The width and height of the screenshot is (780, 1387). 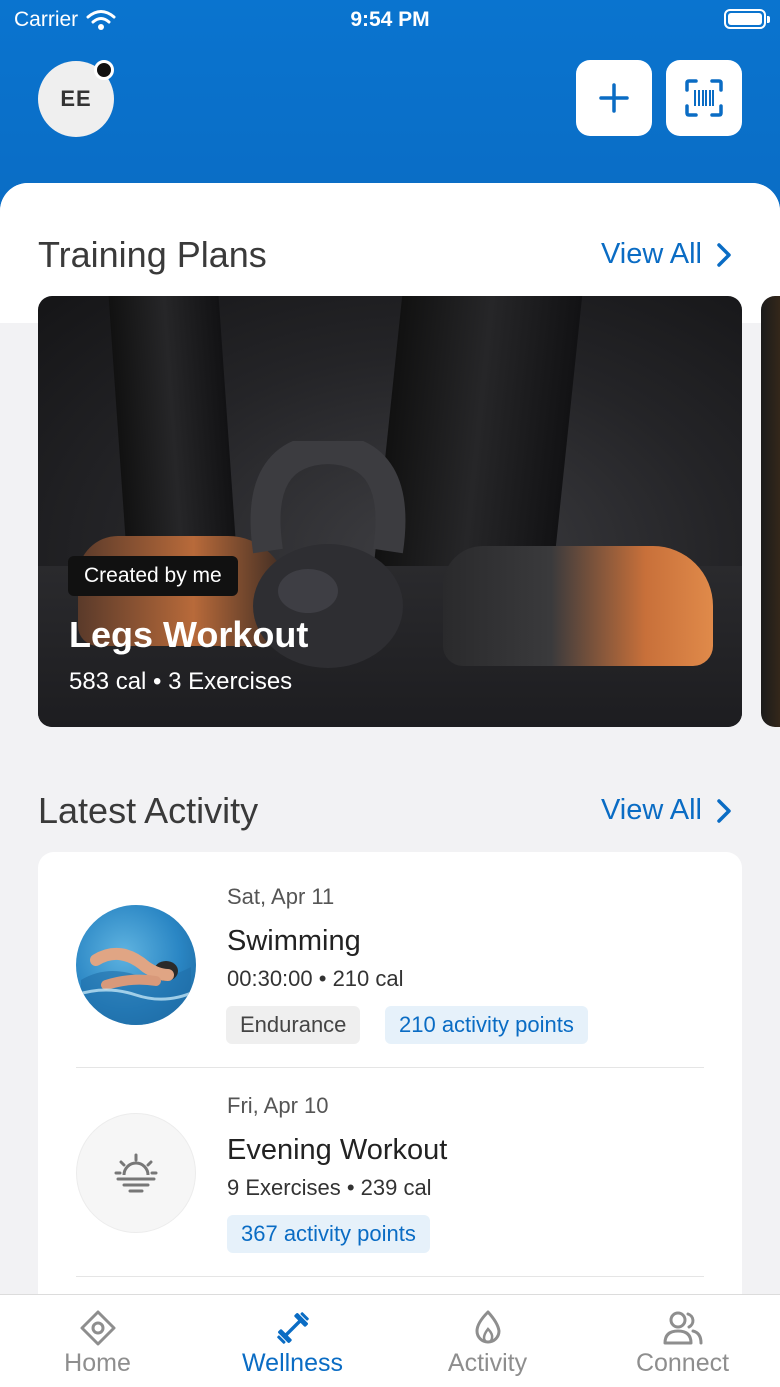 What do you see at coordinates (104, 70) in the screenshot?
I see `notification-dot` at bounding box center [104, 70].